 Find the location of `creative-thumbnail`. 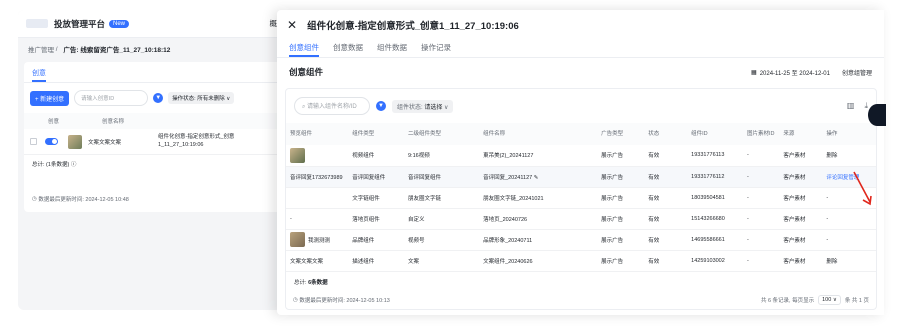

creative-thumbnail is located at coordinates (75, 141).